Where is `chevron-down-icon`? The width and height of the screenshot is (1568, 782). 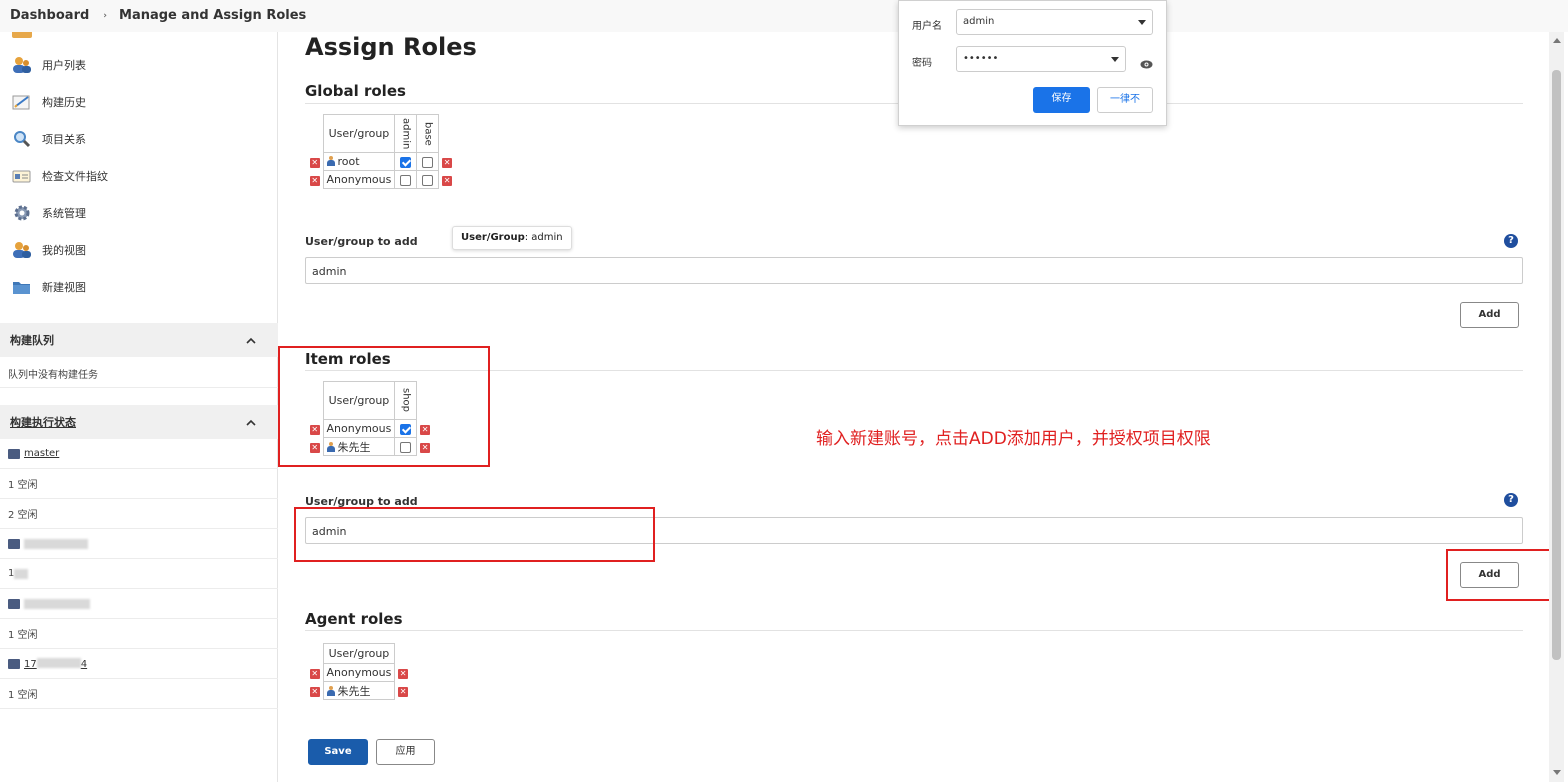 chevron-down-icon is located at coordinates (1115, 59).